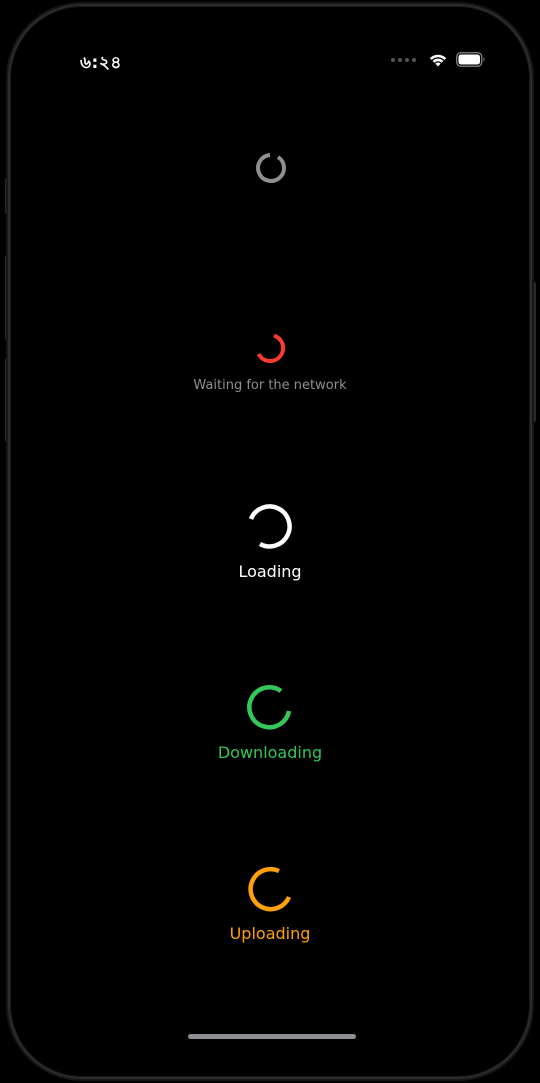  Describe the element at coordinates (270, 752) in the screenshot. I see `spinner-label: Downloading` at that location.